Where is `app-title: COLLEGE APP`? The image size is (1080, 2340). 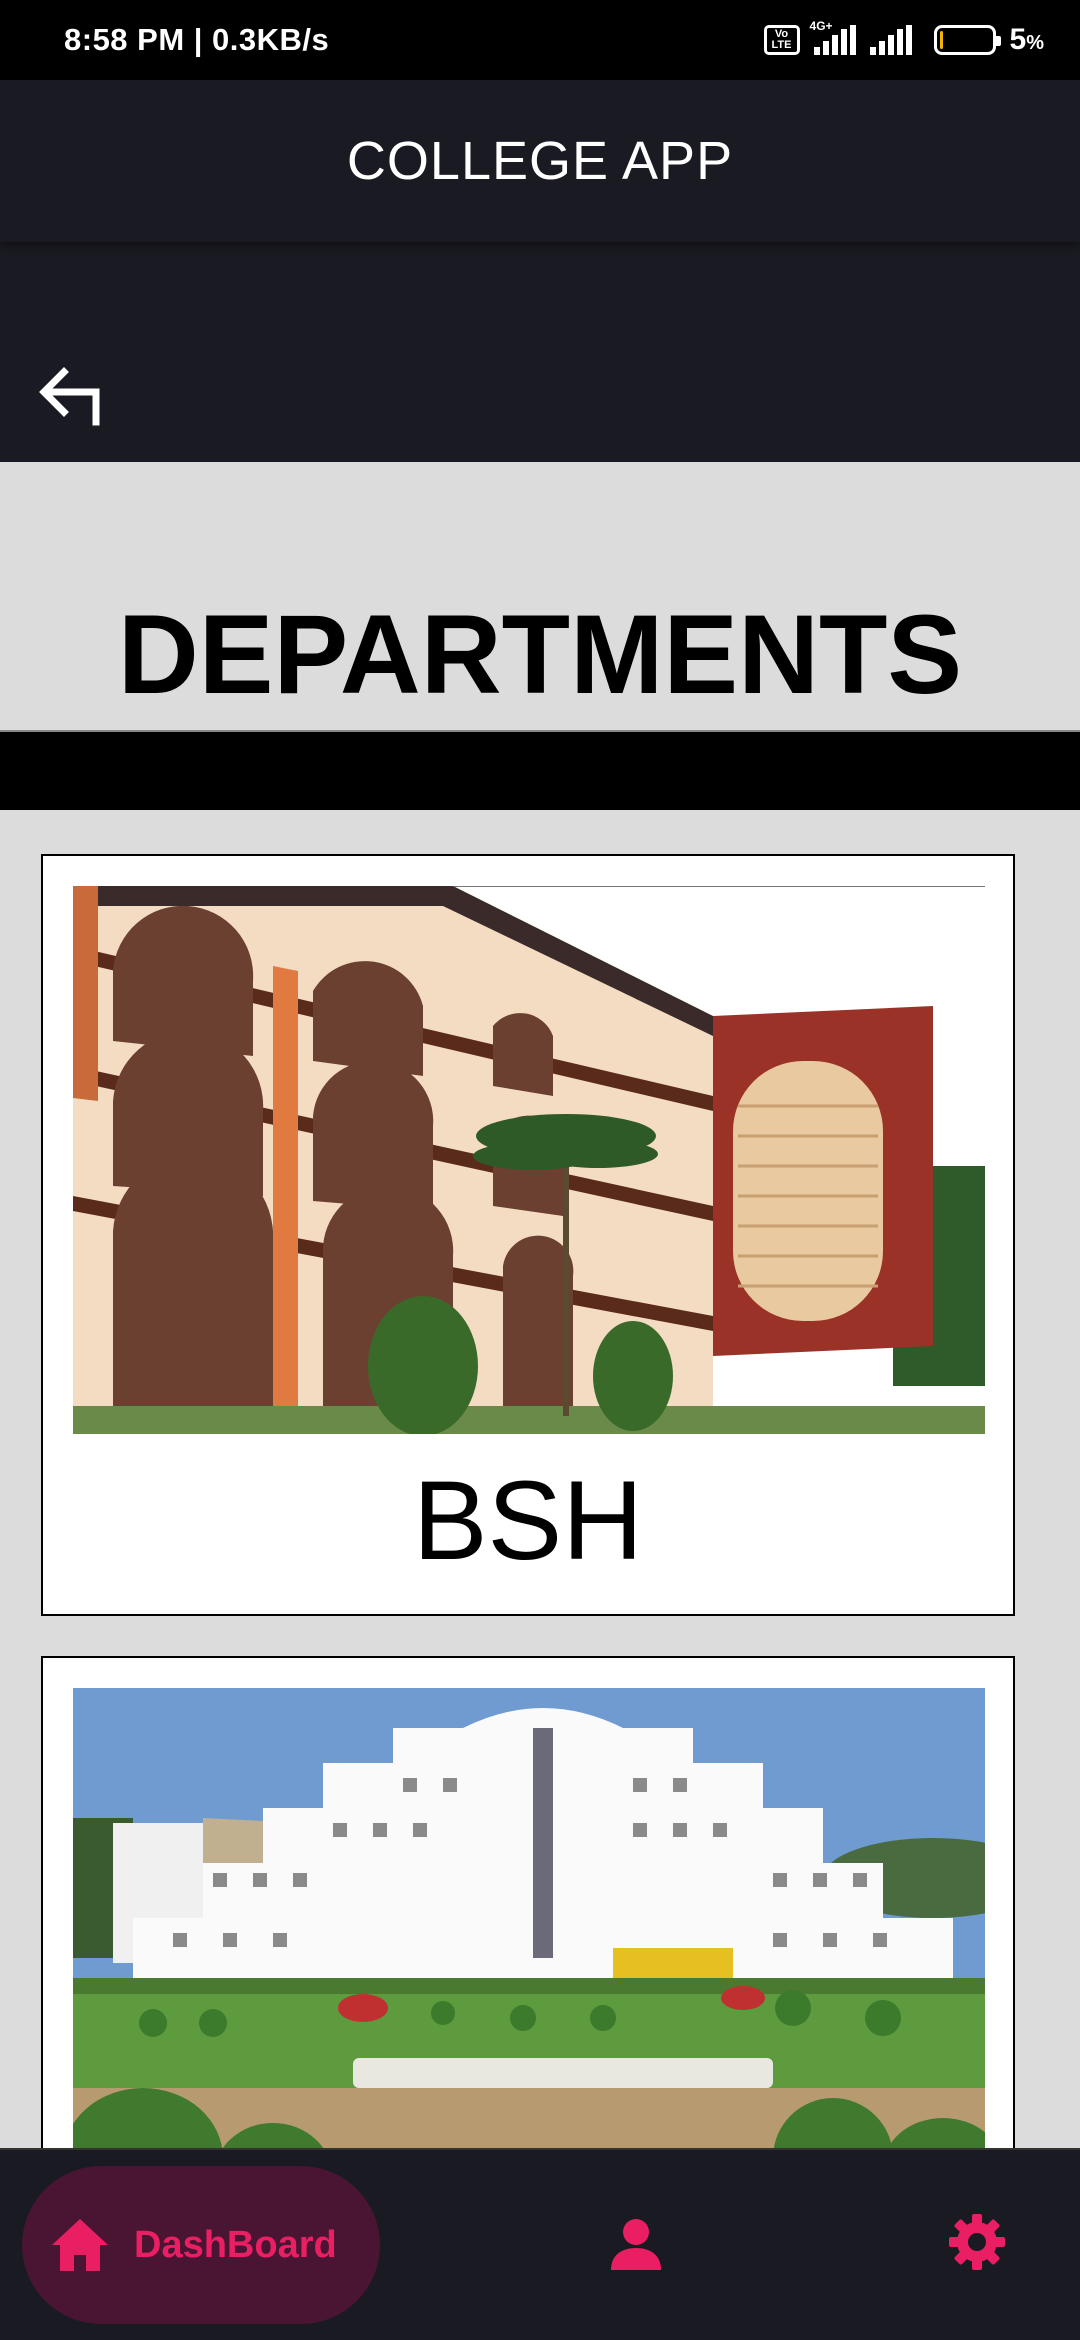 app-title: COLLEGE APP is located at coordinates (540, 161).